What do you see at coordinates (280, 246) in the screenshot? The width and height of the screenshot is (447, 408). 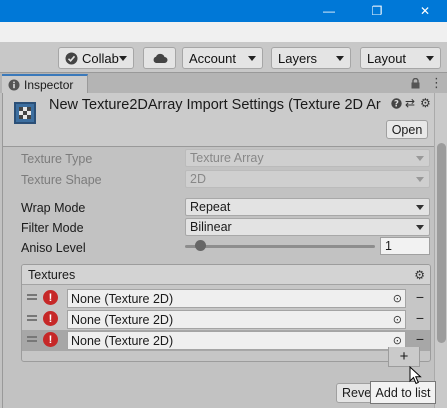 I see `aniso-level-slider-track` at bounding box center [280, 246].